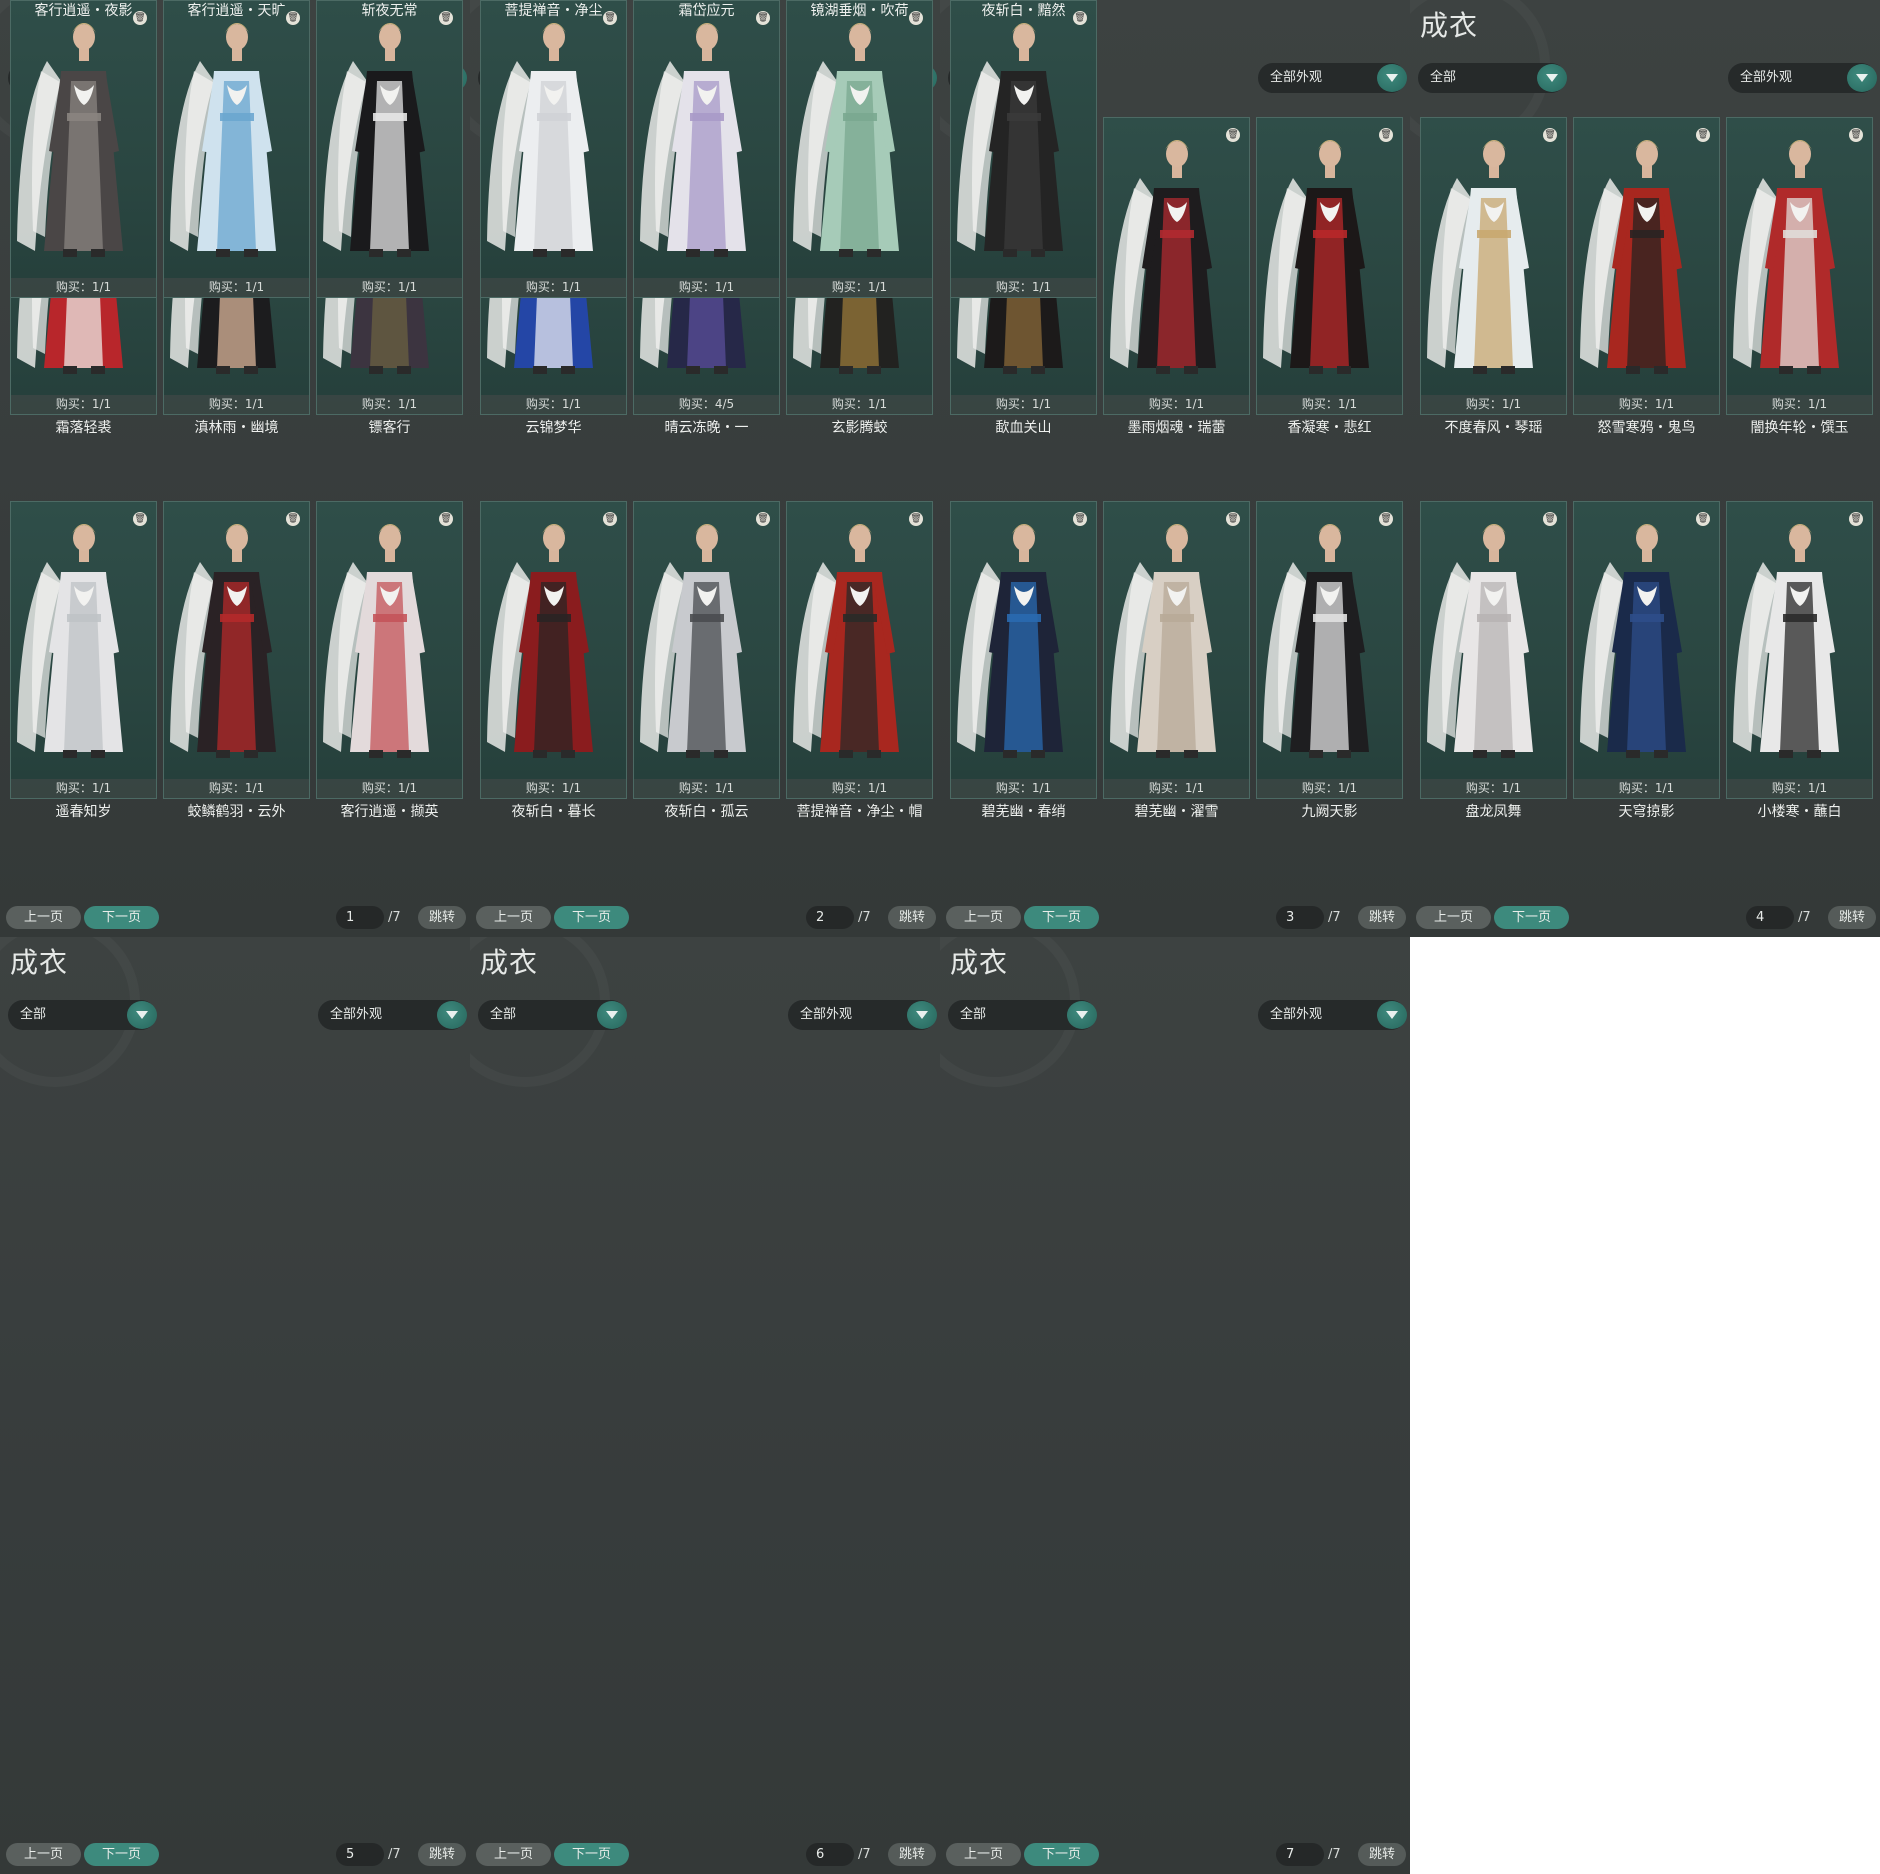  Describe the element at coordinates (830, 917) in the screenshot. I see `page-number-input: 2` at that location.